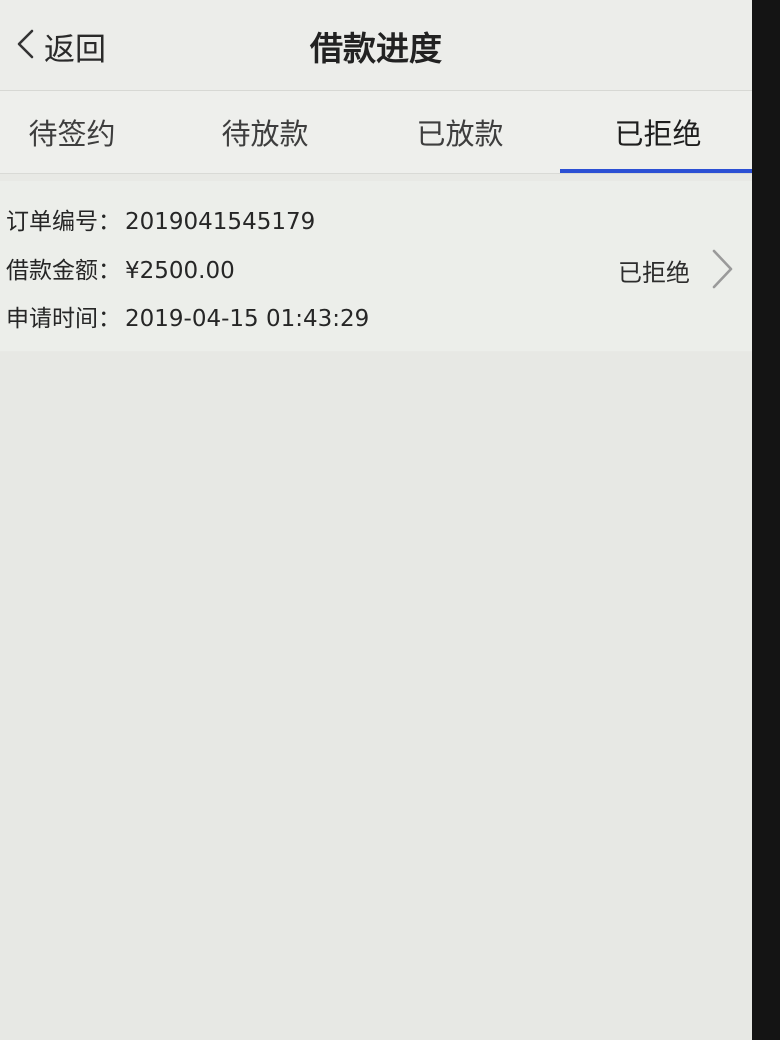 The image size is (780, 1040). I want to click on loan-amount-row: 借款金额： ¥2500.00, so click(120, 268).